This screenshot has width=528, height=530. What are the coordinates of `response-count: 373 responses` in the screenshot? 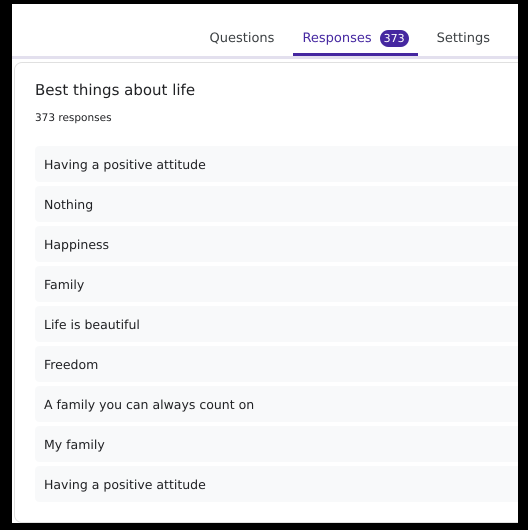 It's located at (73, 118).